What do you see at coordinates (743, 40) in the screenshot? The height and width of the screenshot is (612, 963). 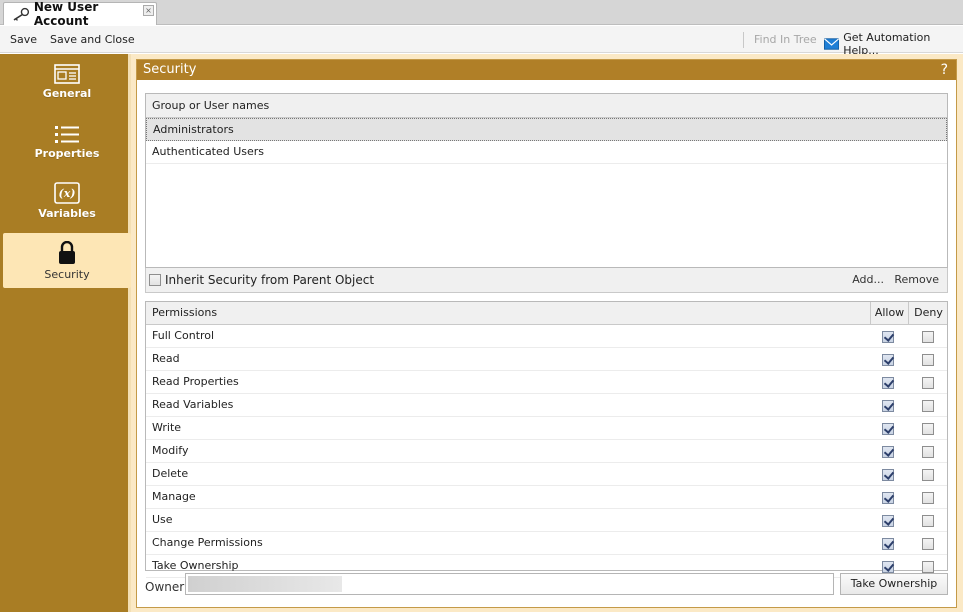 I see `toolbar-separator` at bounding box center [743, 40].